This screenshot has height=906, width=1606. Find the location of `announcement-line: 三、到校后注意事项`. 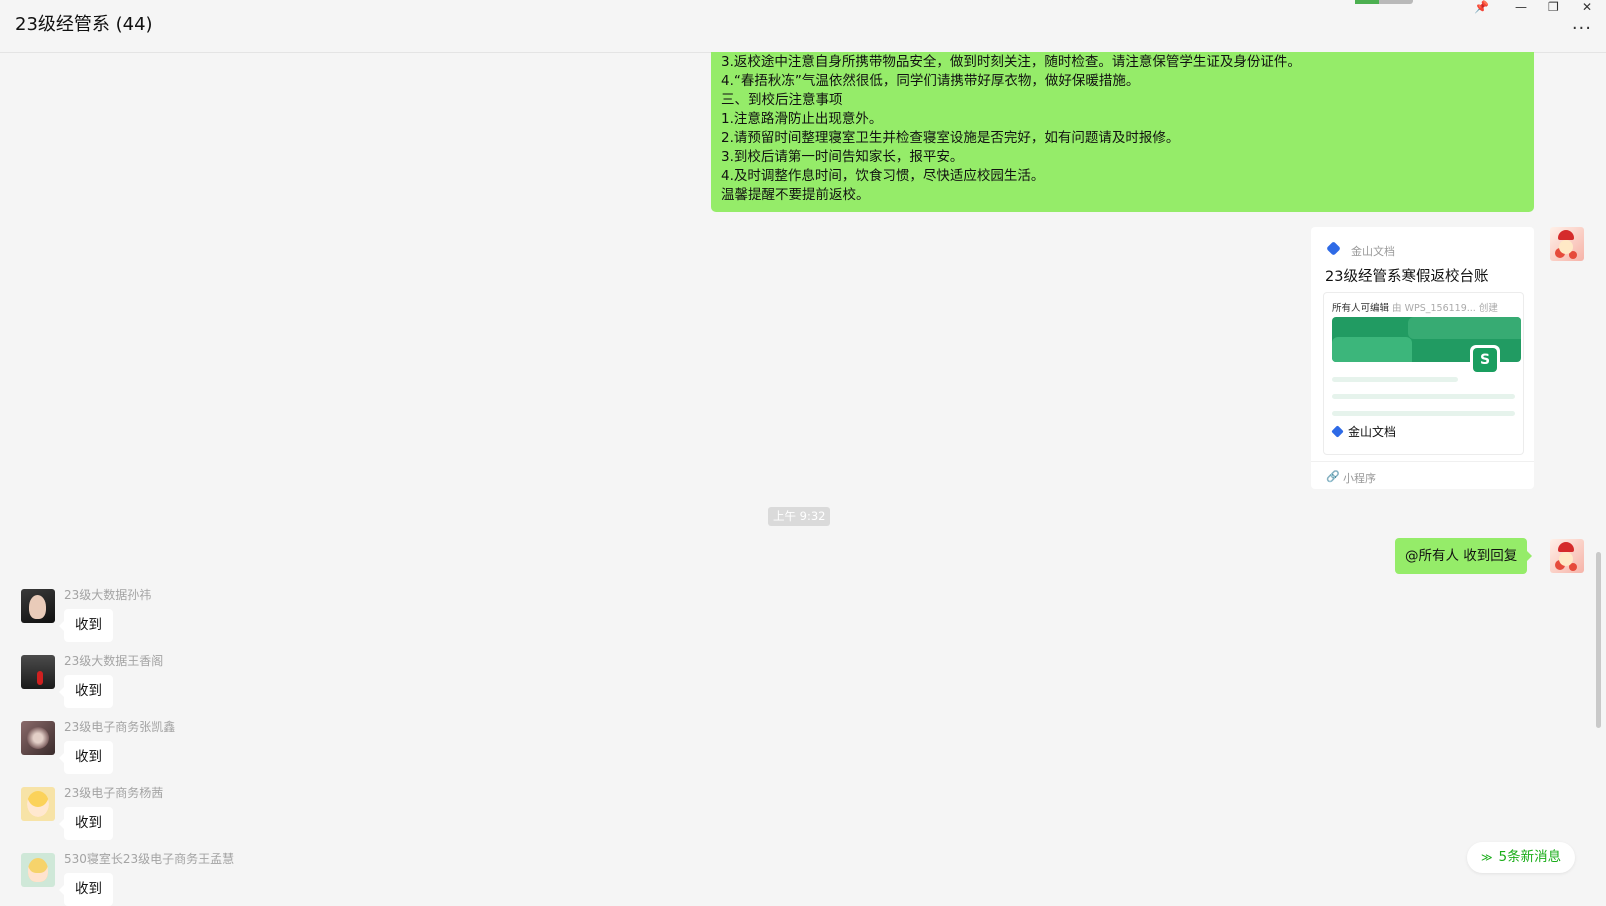

announcement-line: 三、到校后注意事项 is located at coordinates (782, 100).